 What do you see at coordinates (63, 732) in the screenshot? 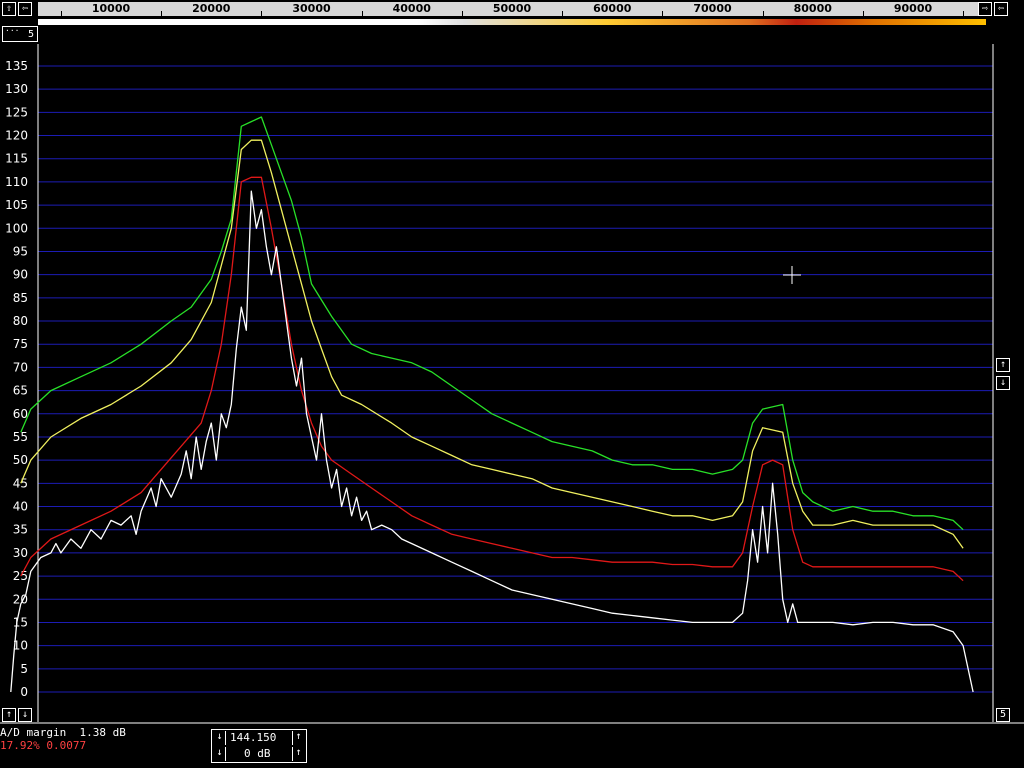
I see `ad-margin-text: A/D margin 1.38 dB` at bounding box center [63, 732].